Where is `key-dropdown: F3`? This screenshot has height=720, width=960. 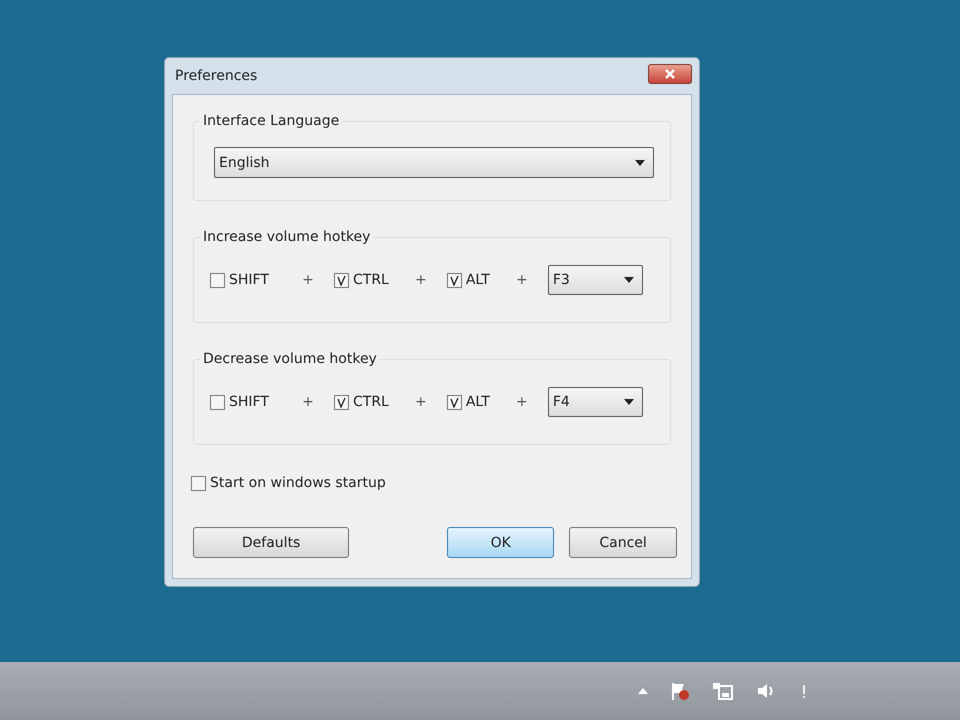 key-dropdown: F3 is located at coordinates (595, 280).